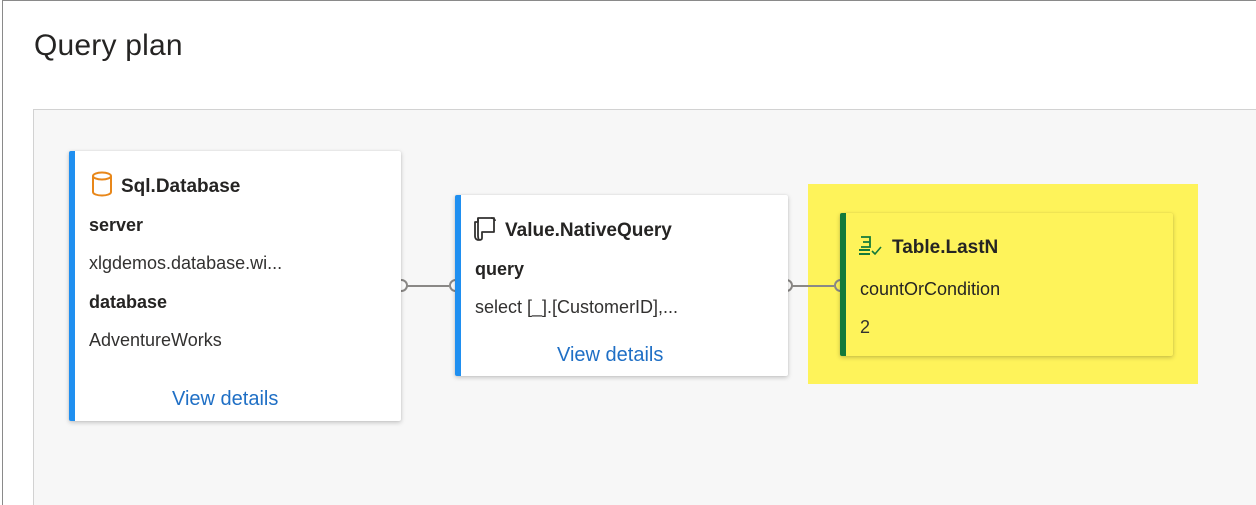 The height and width of the screenshot is (505, 1256). What do you see at coordinates (945, 247) in the screenshot?
I see `node-title: Table.LastN` at bounding box center [945, 247].